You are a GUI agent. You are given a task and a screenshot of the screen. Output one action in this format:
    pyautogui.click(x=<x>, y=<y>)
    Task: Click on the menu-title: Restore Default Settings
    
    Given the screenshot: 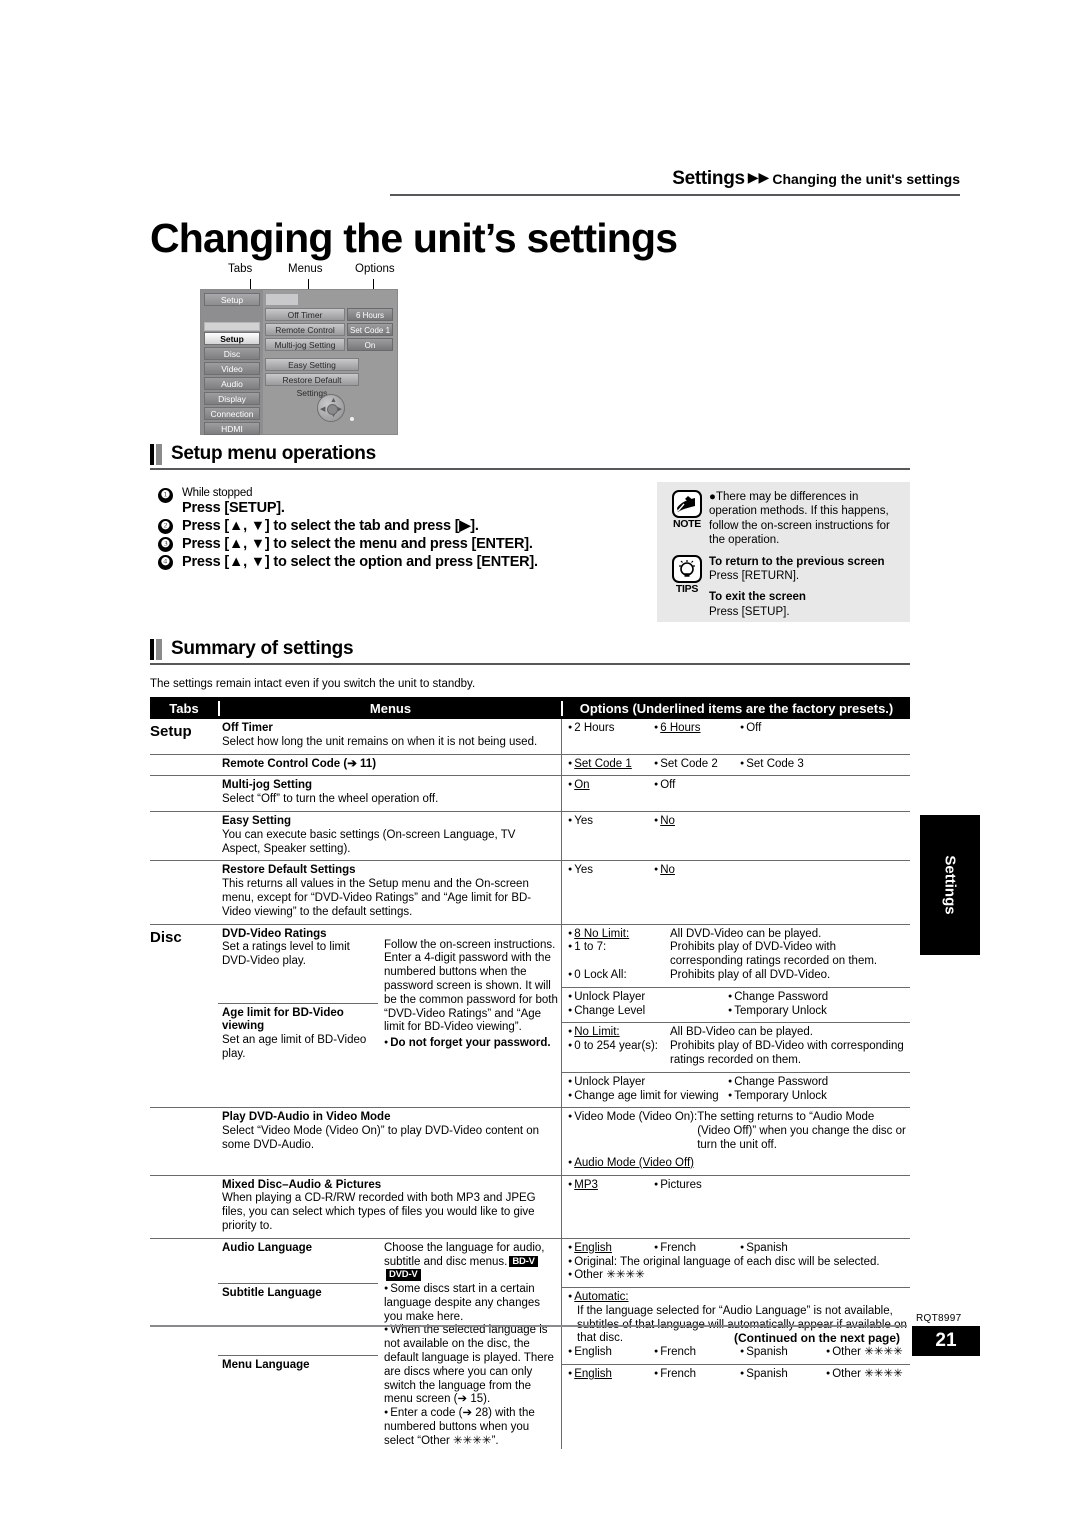 What is the action you would take?
    pyautogui.click(x=289, y=870)
    